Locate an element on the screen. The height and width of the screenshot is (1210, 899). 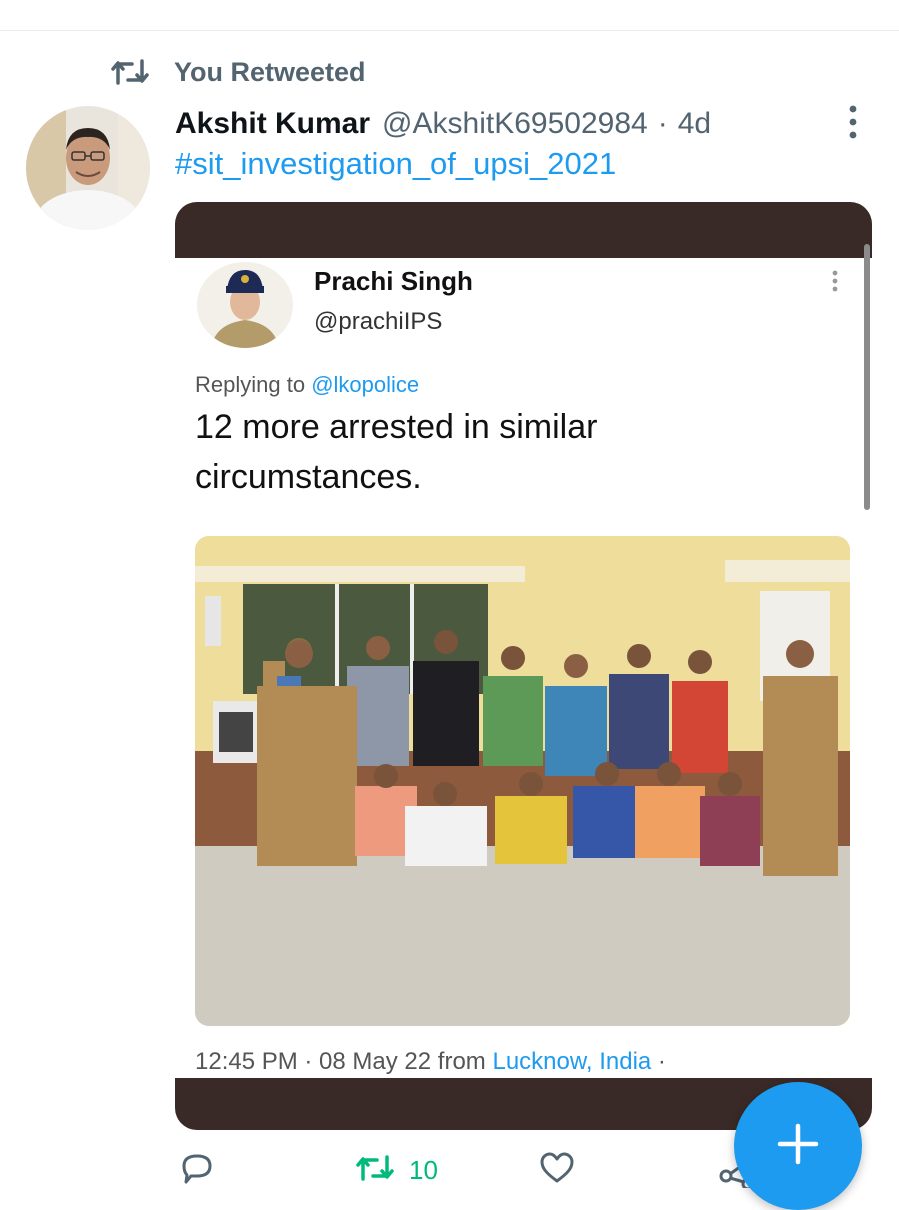
more-options-icon is located at coordinates (853, 122).